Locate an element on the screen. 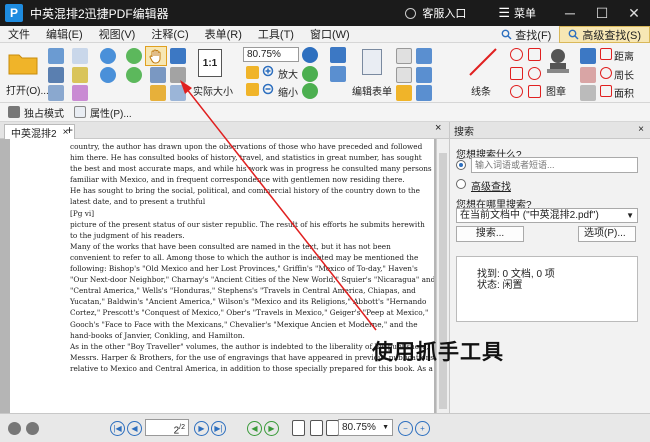 The width and height of the screenshot is (650, 442). annotation-text: 使用抓手工具 is located at coordinates (438, 352).